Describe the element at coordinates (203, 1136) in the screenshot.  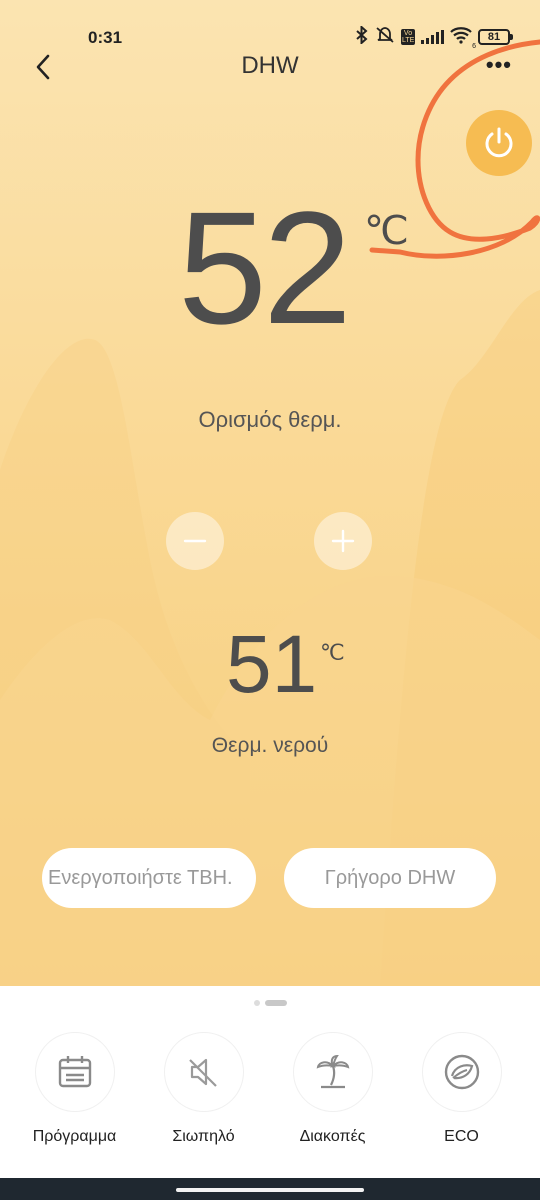
I see `nav-silent-label: Σιωπηλό` at that location.